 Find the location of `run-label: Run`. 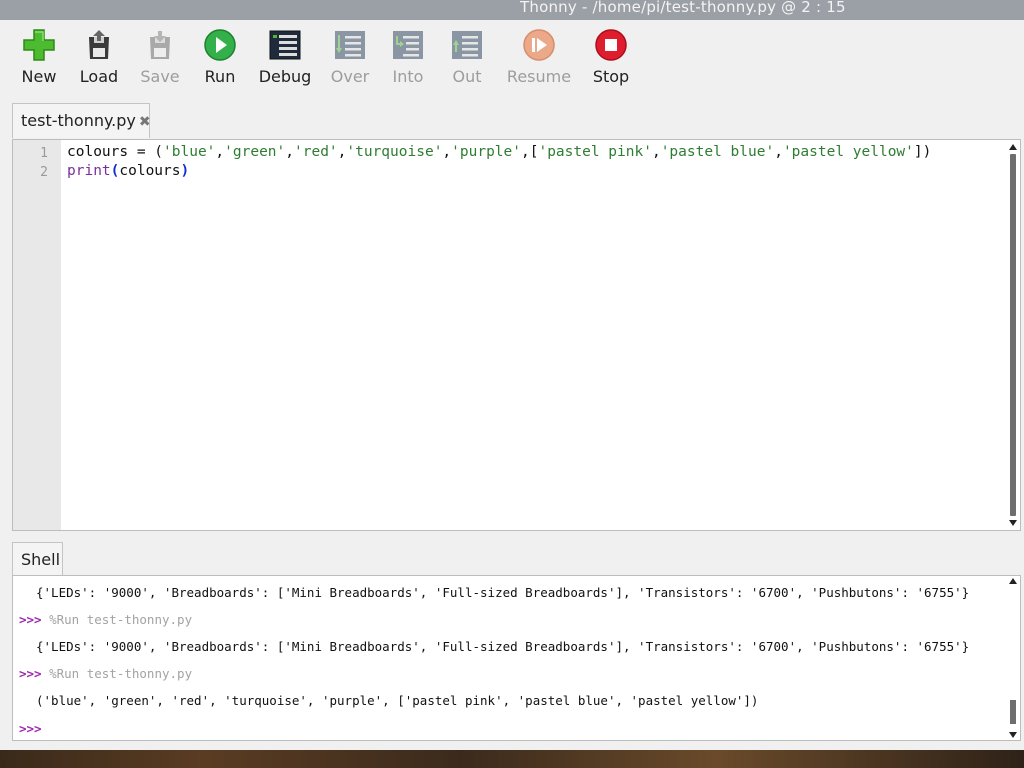

run-label: Run is located at coordinates (220, 76).